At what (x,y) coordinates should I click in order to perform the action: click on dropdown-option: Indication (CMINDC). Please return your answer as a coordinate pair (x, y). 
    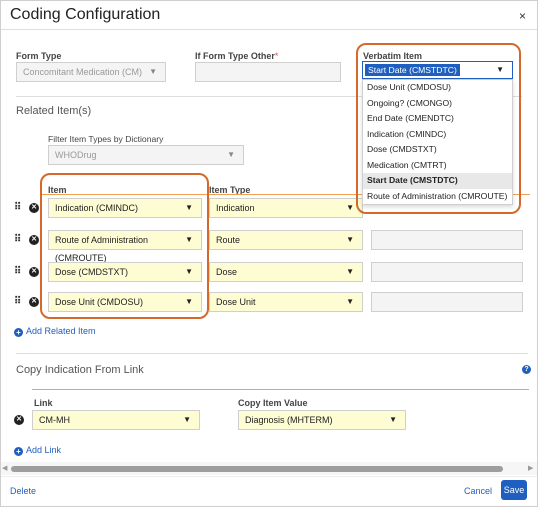
    Looking at the image, I should click on (437, 135).